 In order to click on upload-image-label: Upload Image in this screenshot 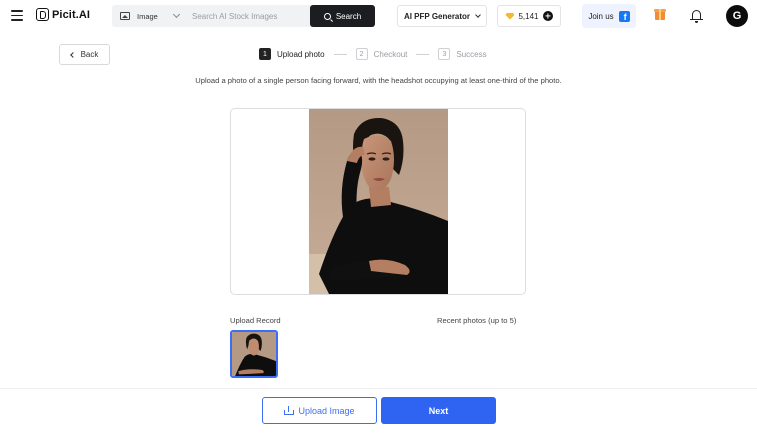, I will do `click(326, 410)`.